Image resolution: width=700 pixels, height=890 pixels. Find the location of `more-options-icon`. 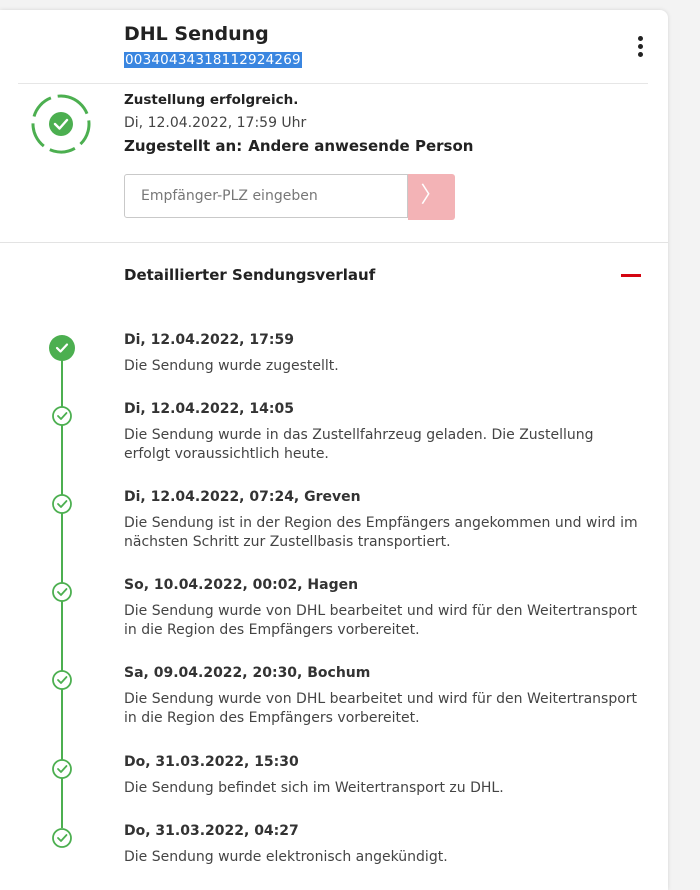

more-options-icon is located at coordinates (640, 49).